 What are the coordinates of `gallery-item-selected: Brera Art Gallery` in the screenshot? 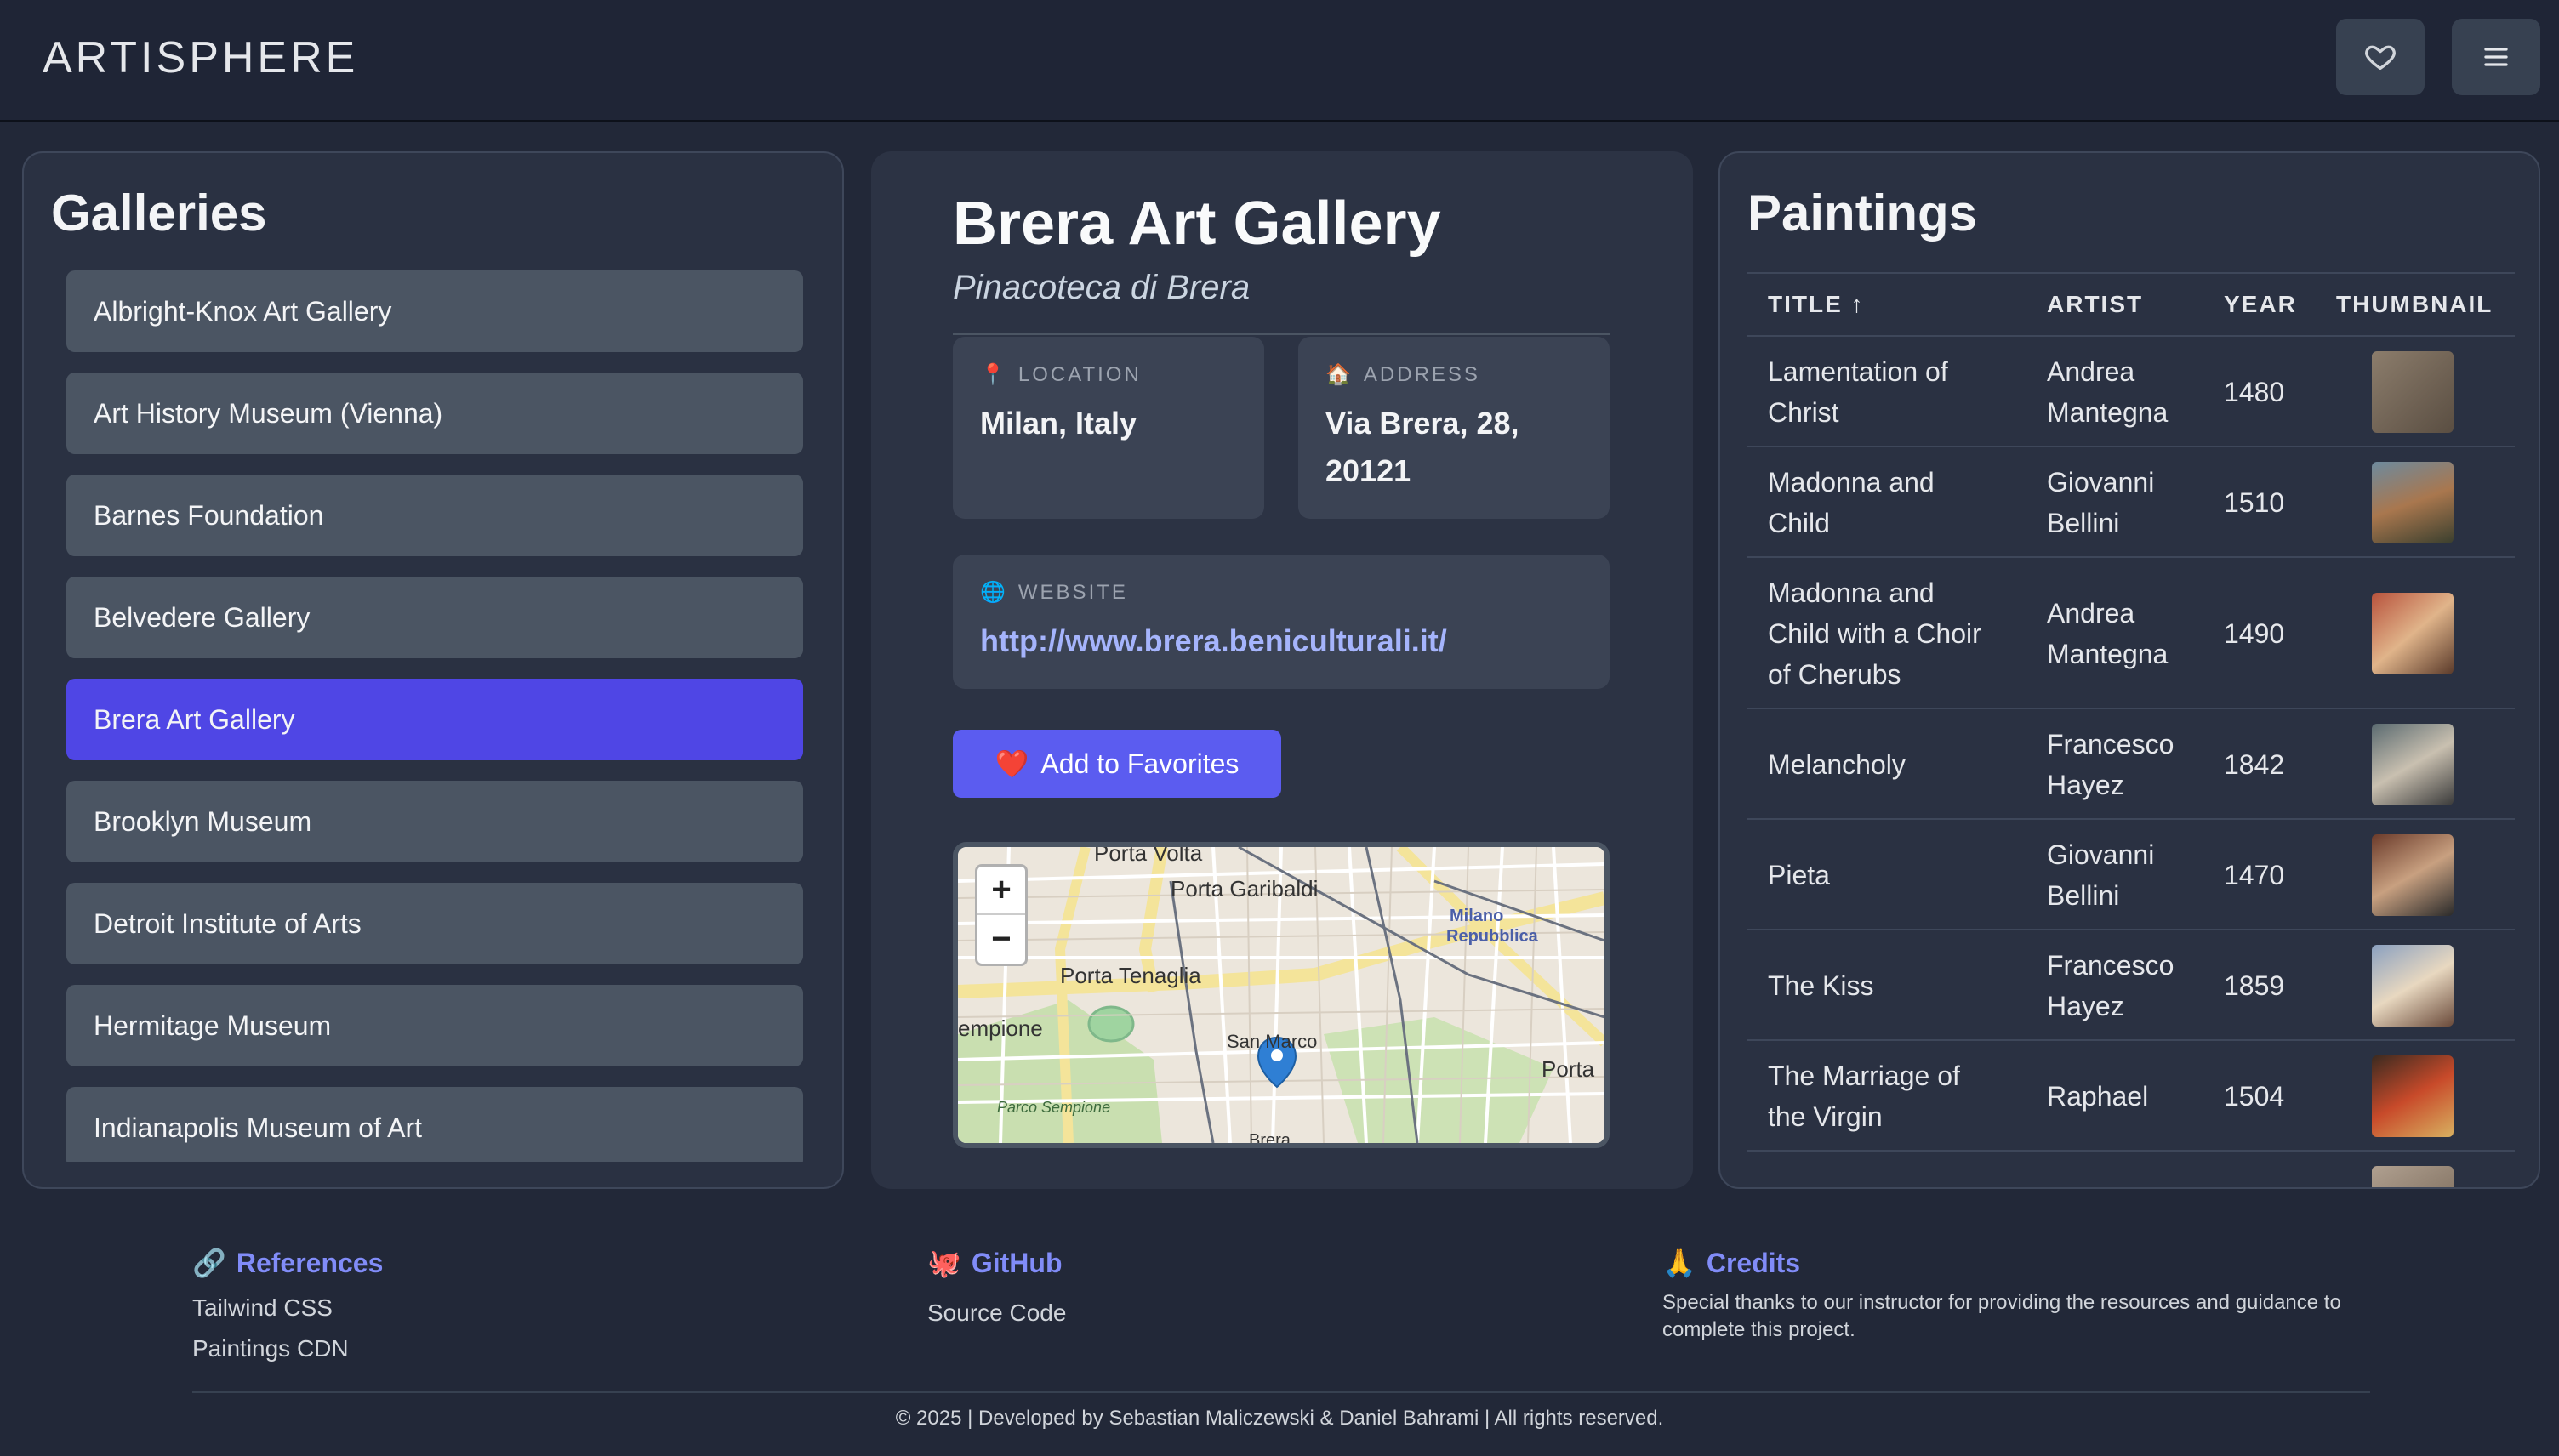 It's located at (434, 719).